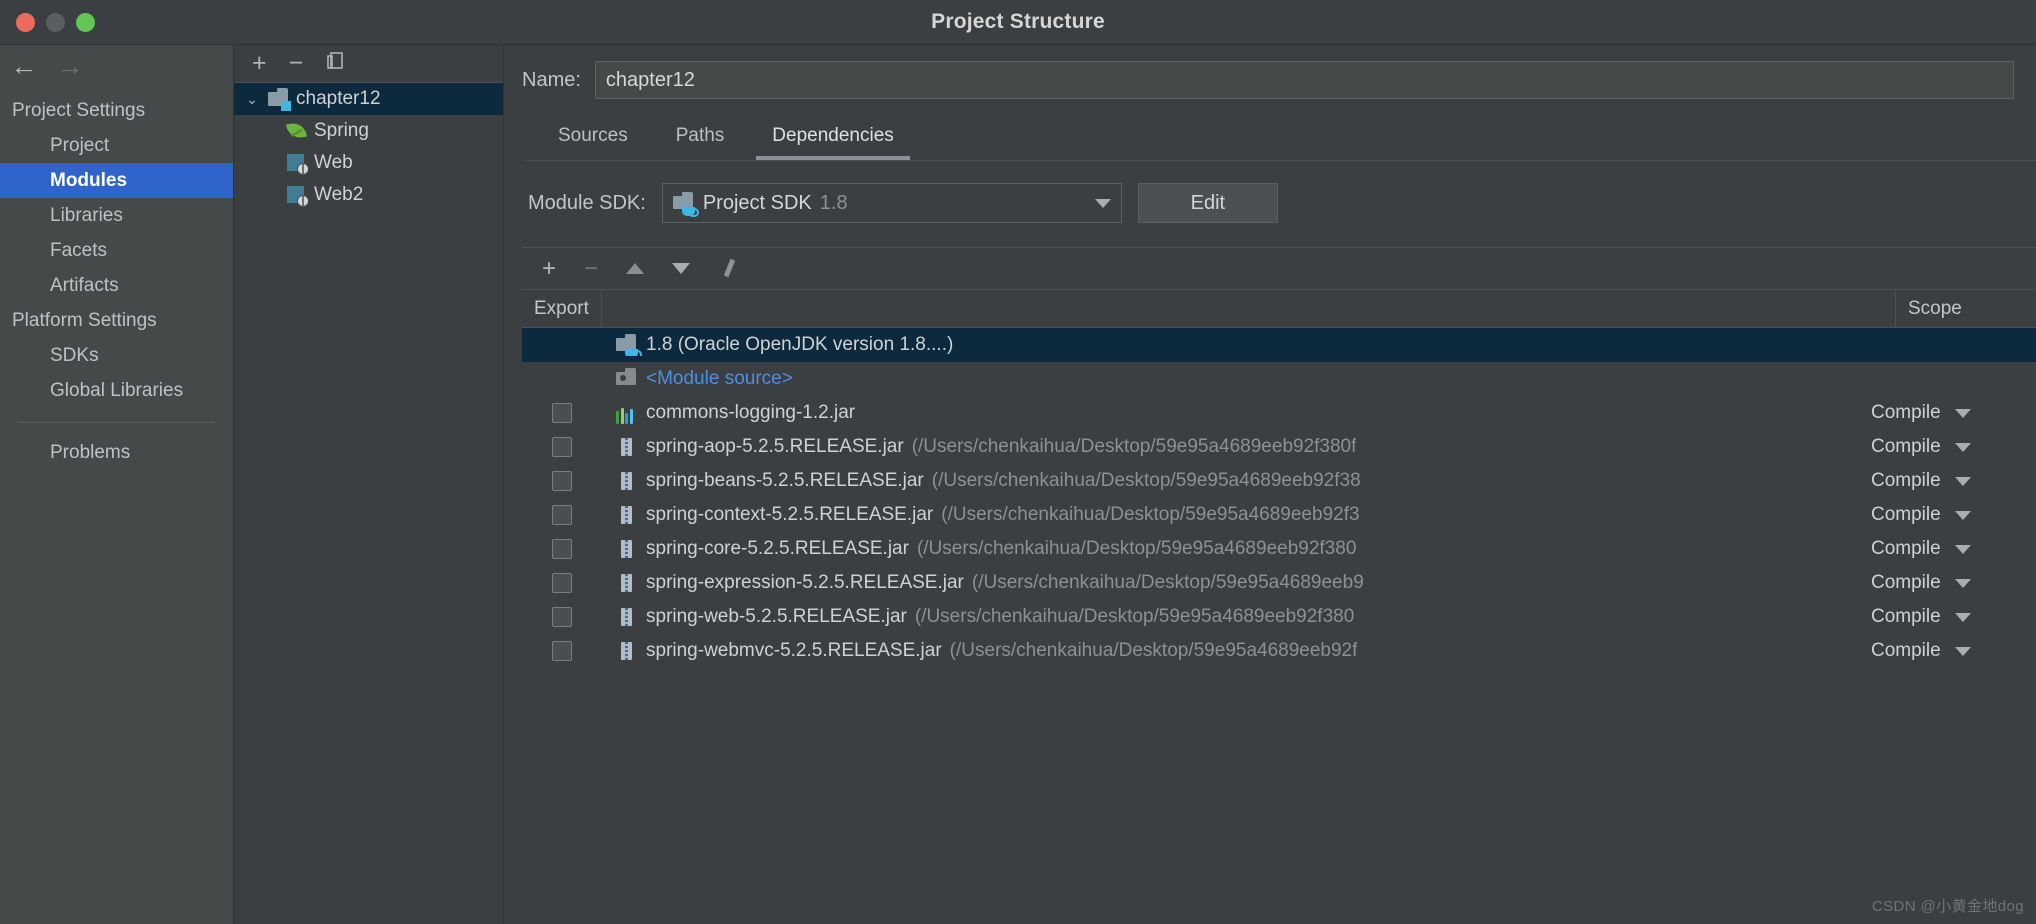 Image resolution: width=2036 pixels, height=924 pixels. I want to click on sidebar-item-modules: Modules, so click(116, 180).